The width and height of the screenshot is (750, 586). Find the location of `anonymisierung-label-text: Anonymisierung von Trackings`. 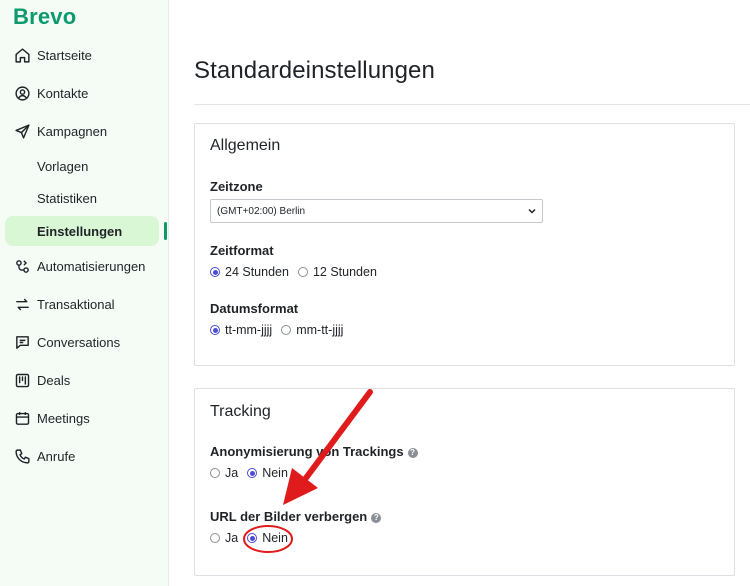

anonymisierung-label-text: Anonymisierung von Trackings is located at coordinates (307, 451).